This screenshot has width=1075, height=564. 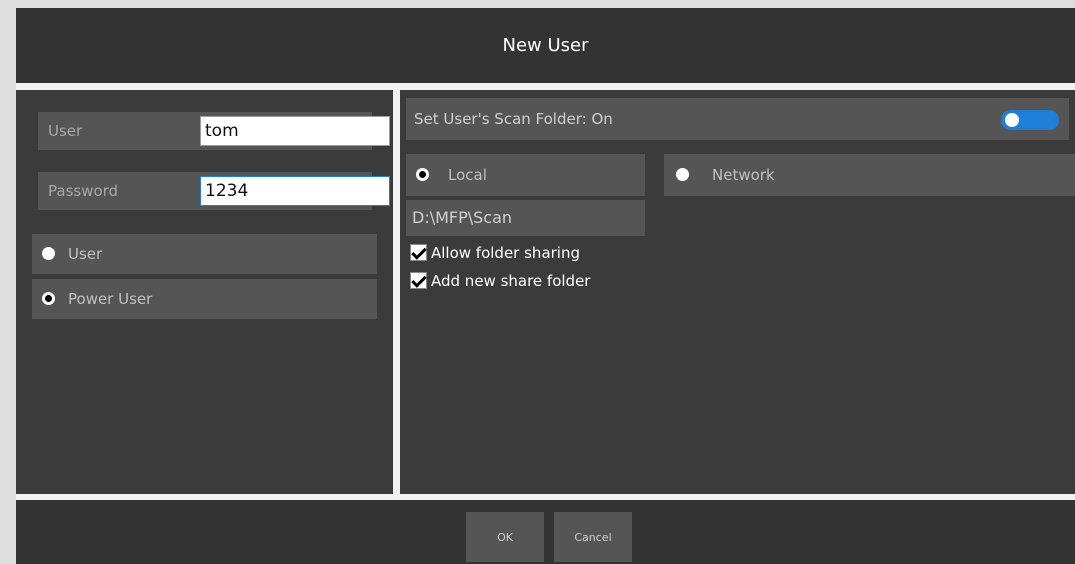 I want to click on scan-folder-label: Set User's Scan Folder: On, so click(x=513, y=119).